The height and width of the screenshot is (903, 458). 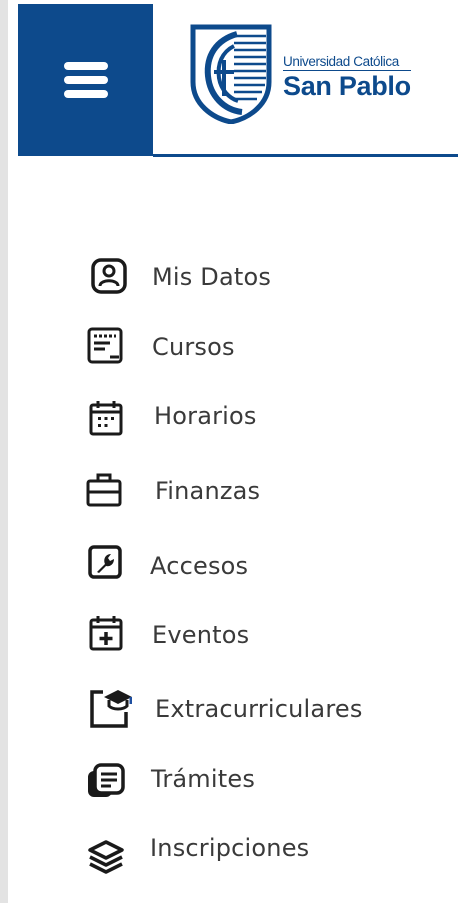 I want to click on university-name: San Pablo, so click(x=347, y=86).